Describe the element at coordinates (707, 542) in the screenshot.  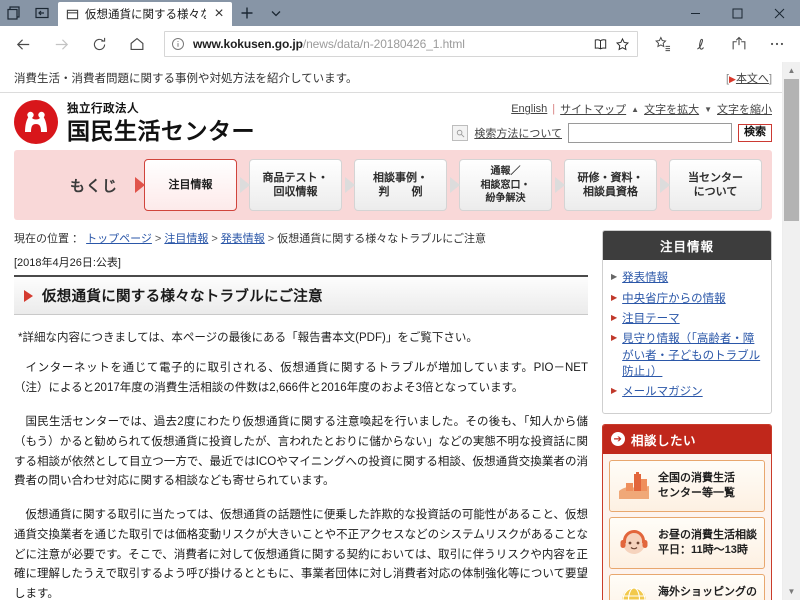
I see `sidebar-service-label: お昼の消費生活相談 平日：11時～13時` at that location.